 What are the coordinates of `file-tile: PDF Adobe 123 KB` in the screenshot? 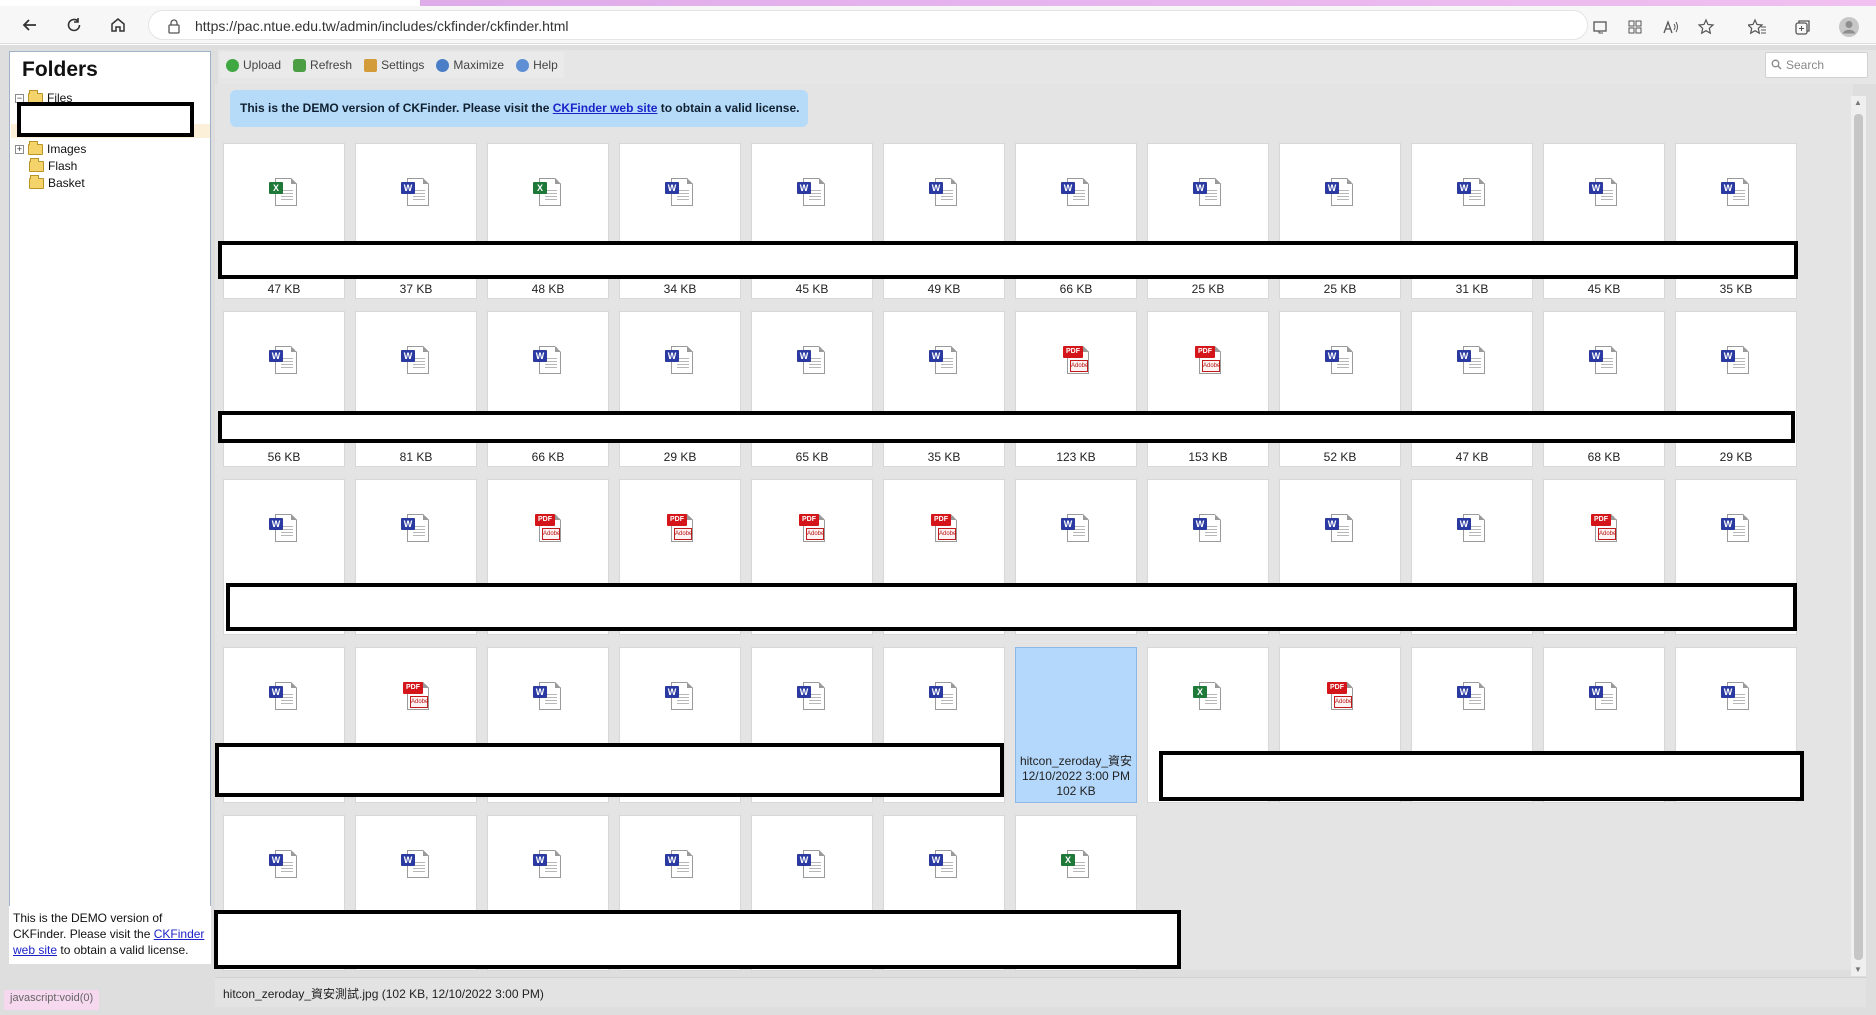 It's located at (1076, 389).